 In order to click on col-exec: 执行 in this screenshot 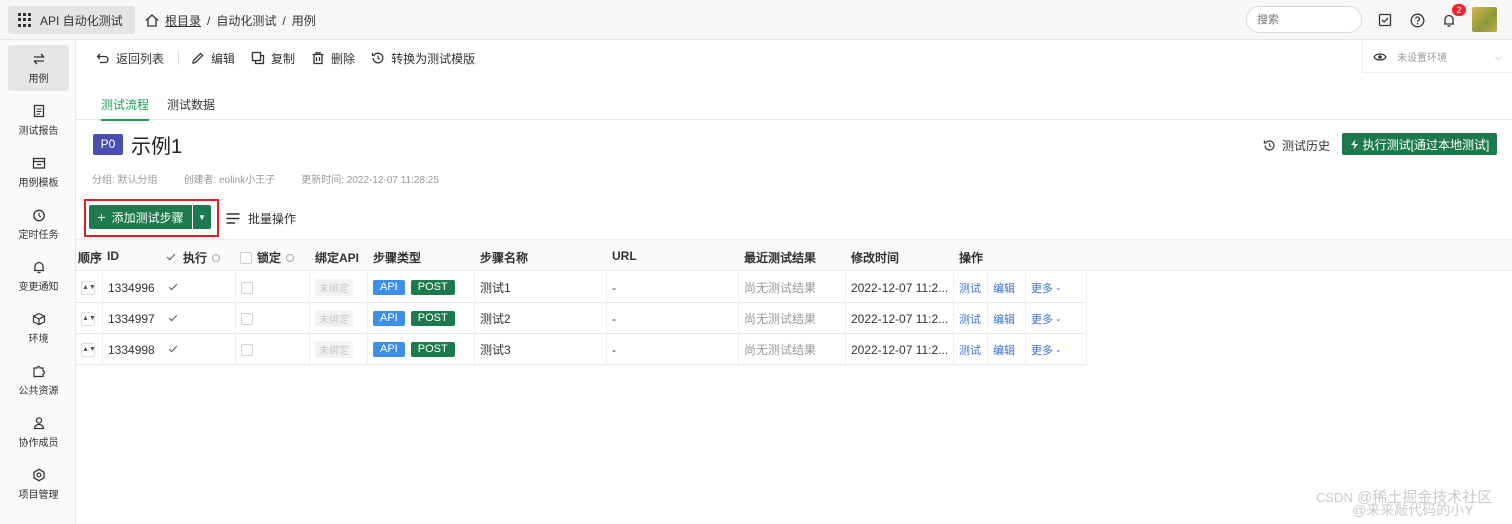, I will do `click(193, 257)`.